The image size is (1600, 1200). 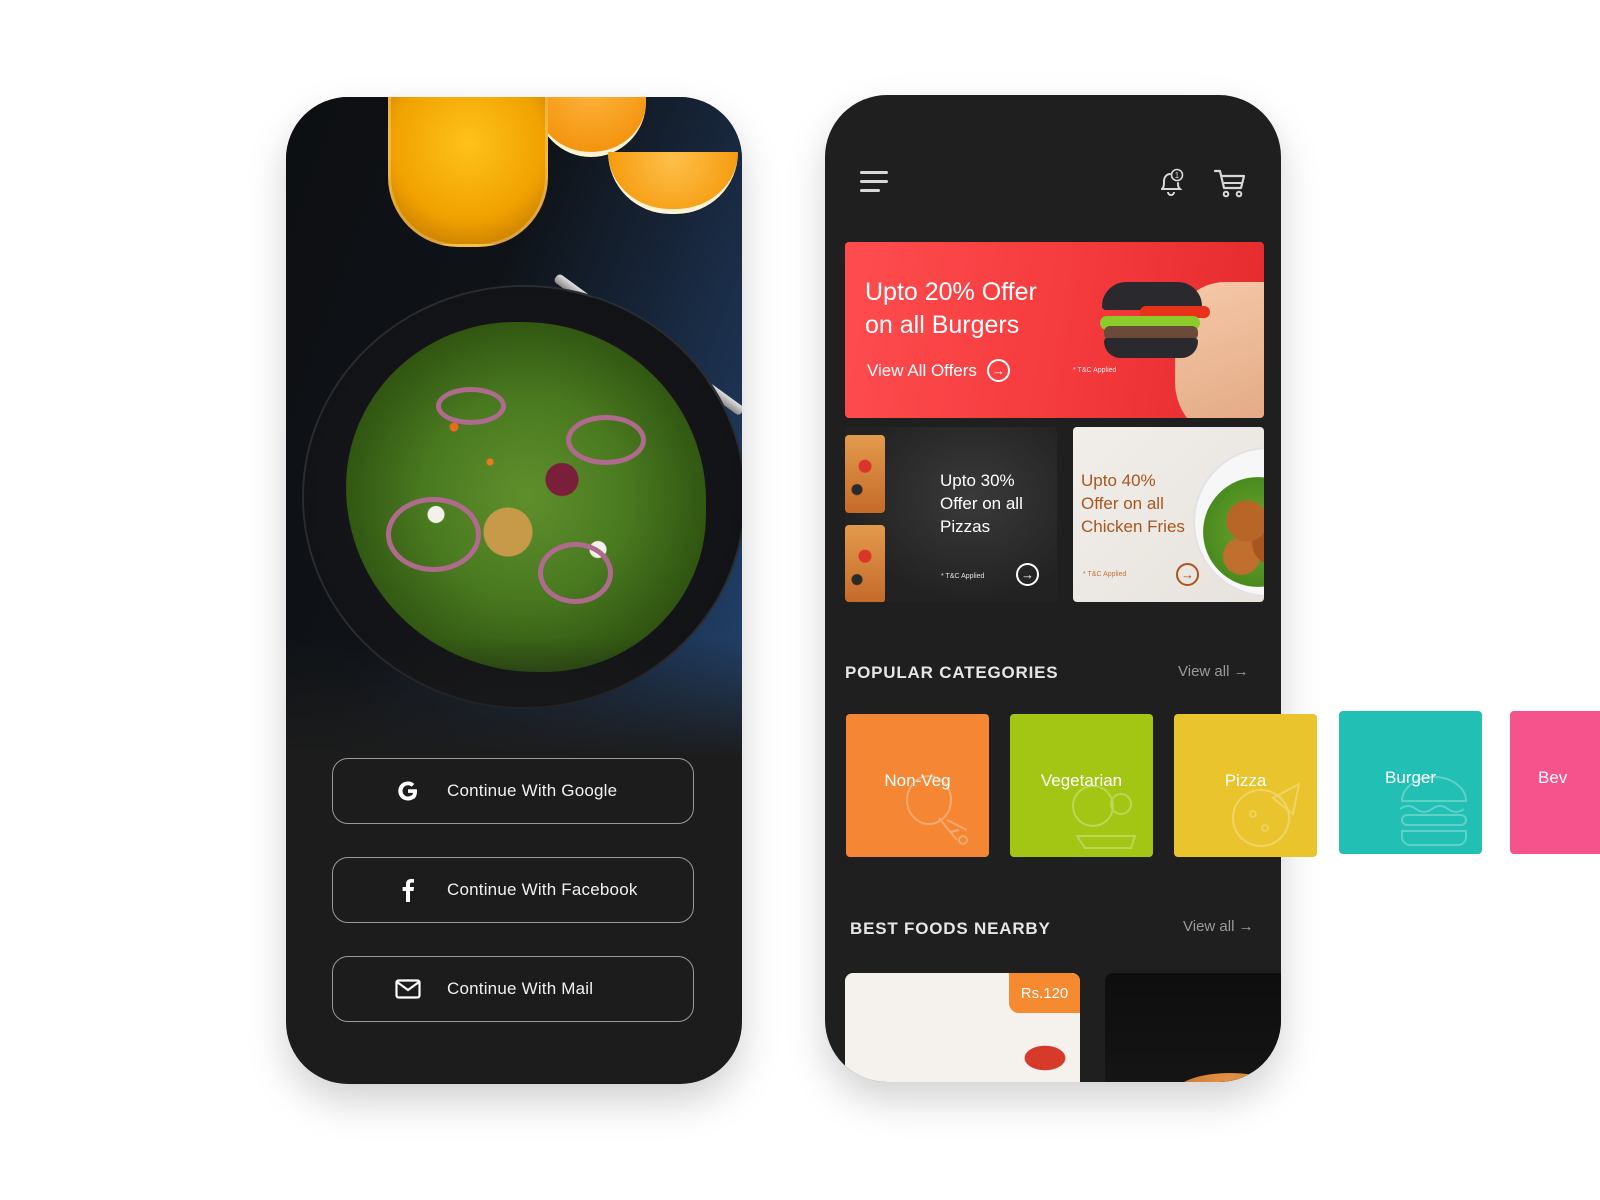 I want to click on continue-with-google-button: Continue With Google, so click(x=513, y=791).